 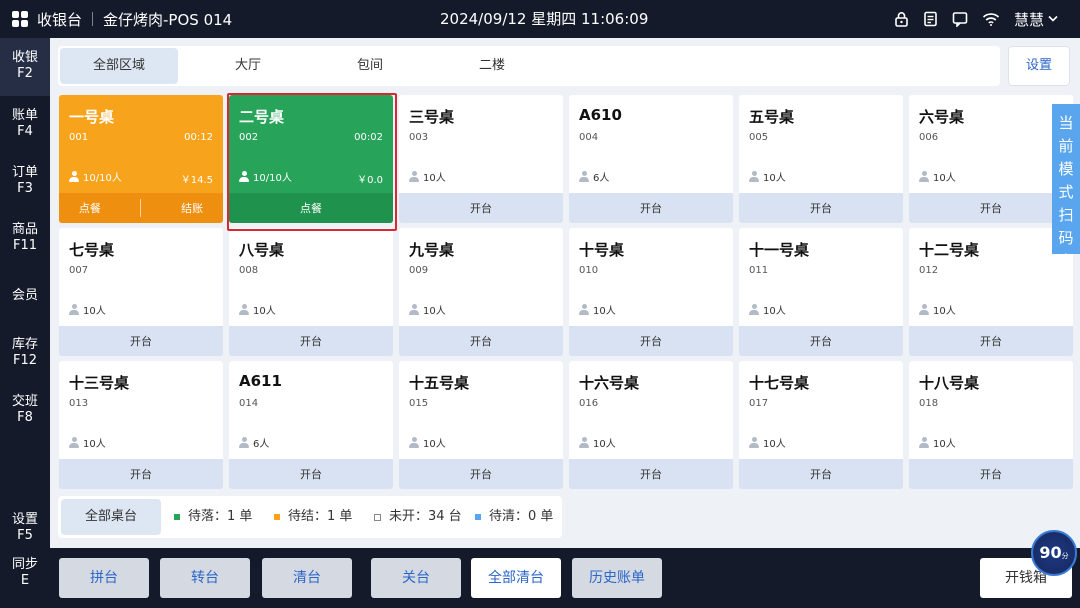 What do you see at coordinates (104, 578) in the screenshot?
I see `merge-table-button: 拼台` at bounding box center [104, 578].